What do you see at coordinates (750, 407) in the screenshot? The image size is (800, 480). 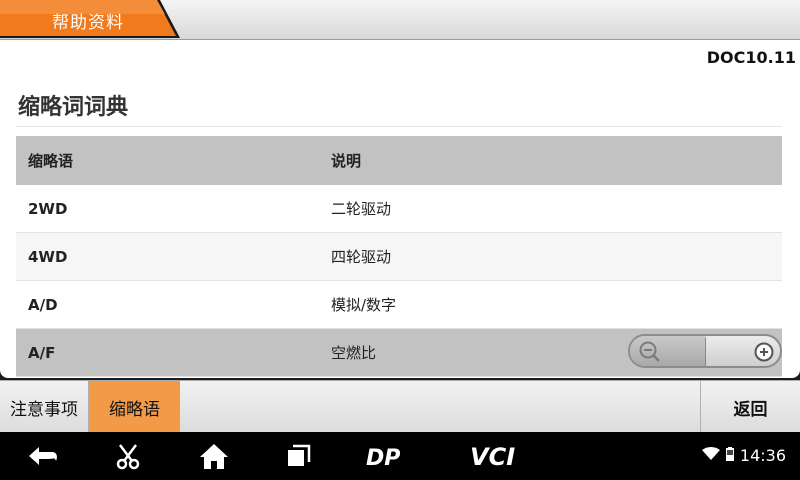 I see `back-button: 返回` at bounding box center [750, 407].